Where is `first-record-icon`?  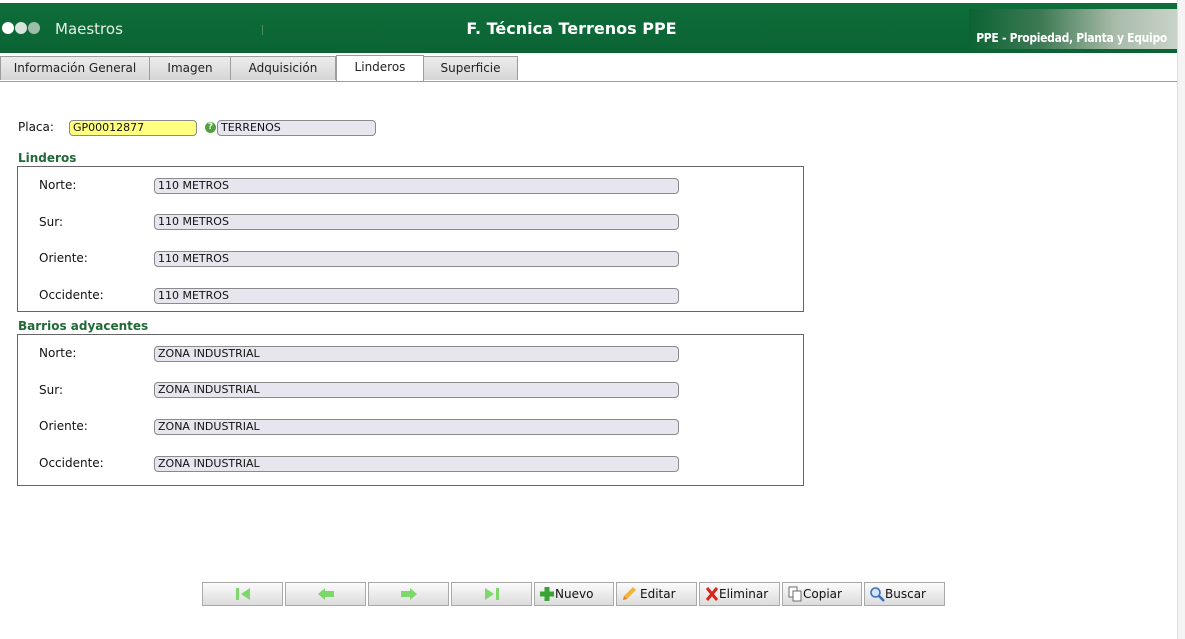 first-record-icon is located at coordinates (242, 594).